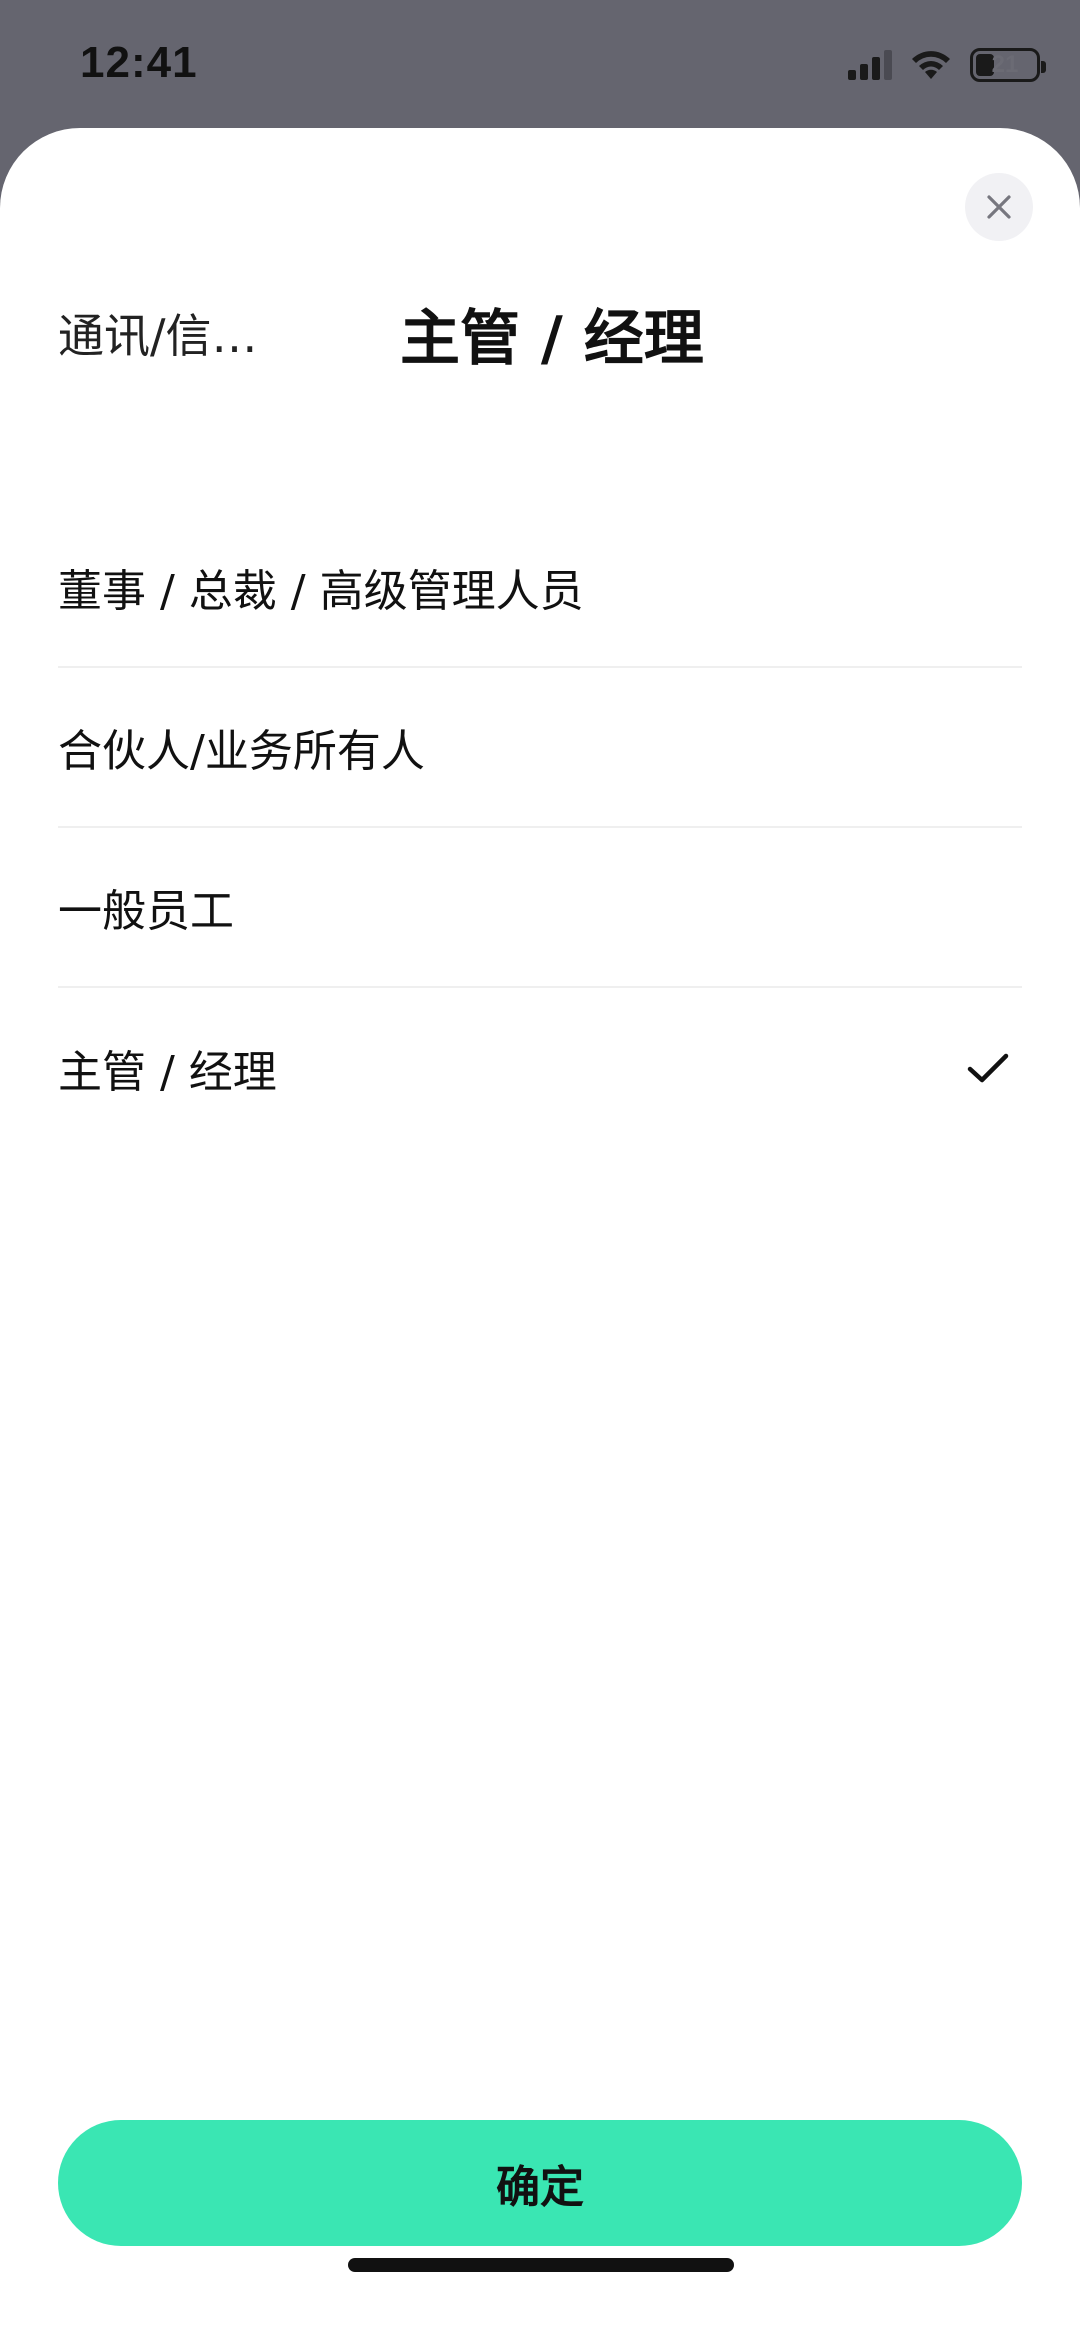 The width and height of the screenshot is (1080, 2339). What do you see at coordinates (540, 908) in the screenshot?
I see `option-item: 一般员工` at bounding box center [540, 908].